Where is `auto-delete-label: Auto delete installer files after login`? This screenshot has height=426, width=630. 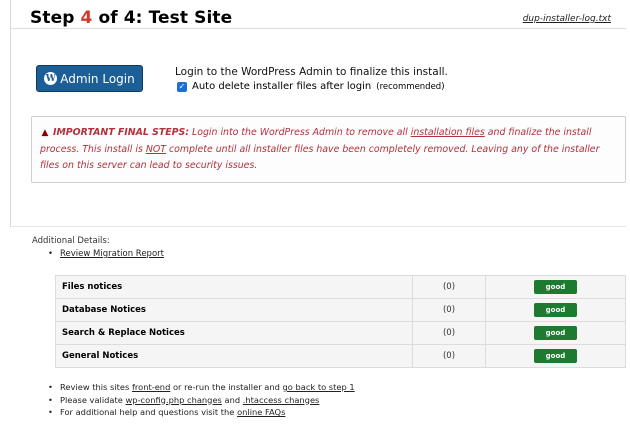 auto-delete-label: Auto delete installer files after login is located at coordinates (282, 86).